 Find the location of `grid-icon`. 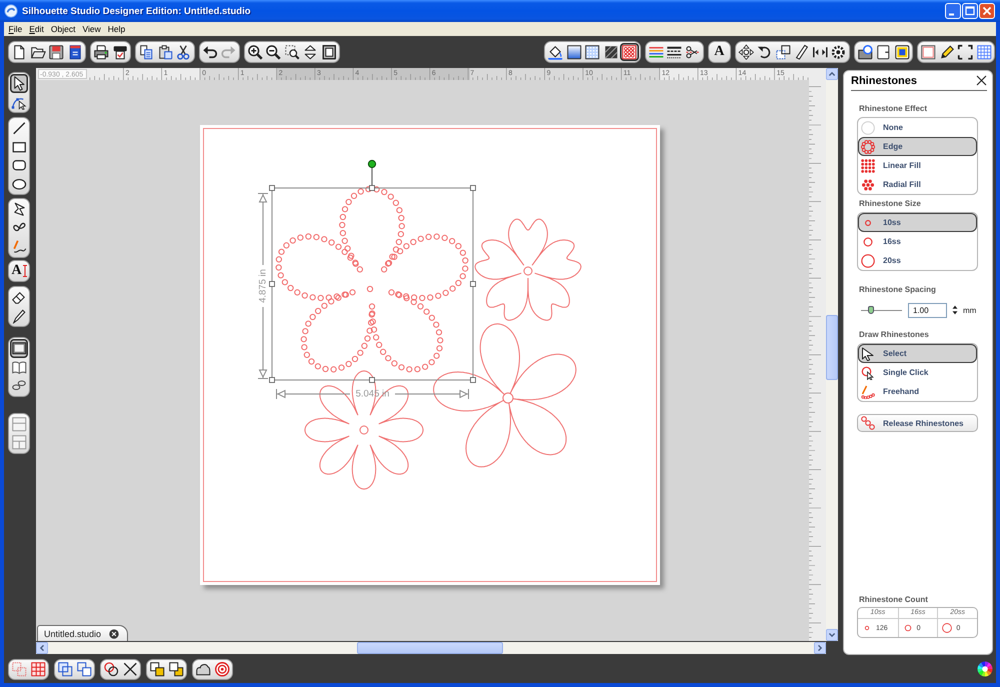

grid-icon is located at coordinates (983, 52).